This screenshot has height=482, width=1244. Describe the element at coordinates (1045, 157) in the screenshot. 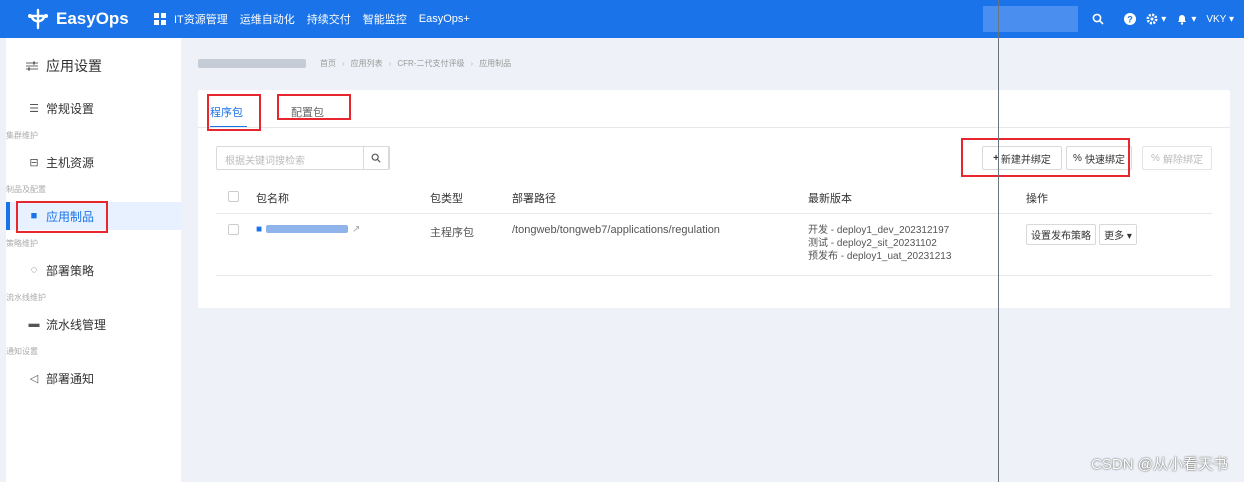

I see `highlight-box-bind-buttons` at that location.